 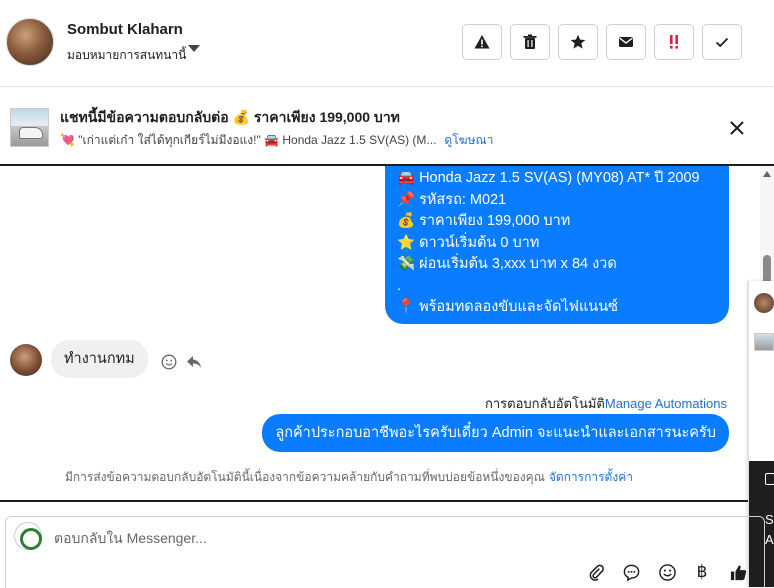 What do you see at coordinates (769, 539) in the screenshot?
I see `side-toast-line2: A` at bounding box center [769, 539].